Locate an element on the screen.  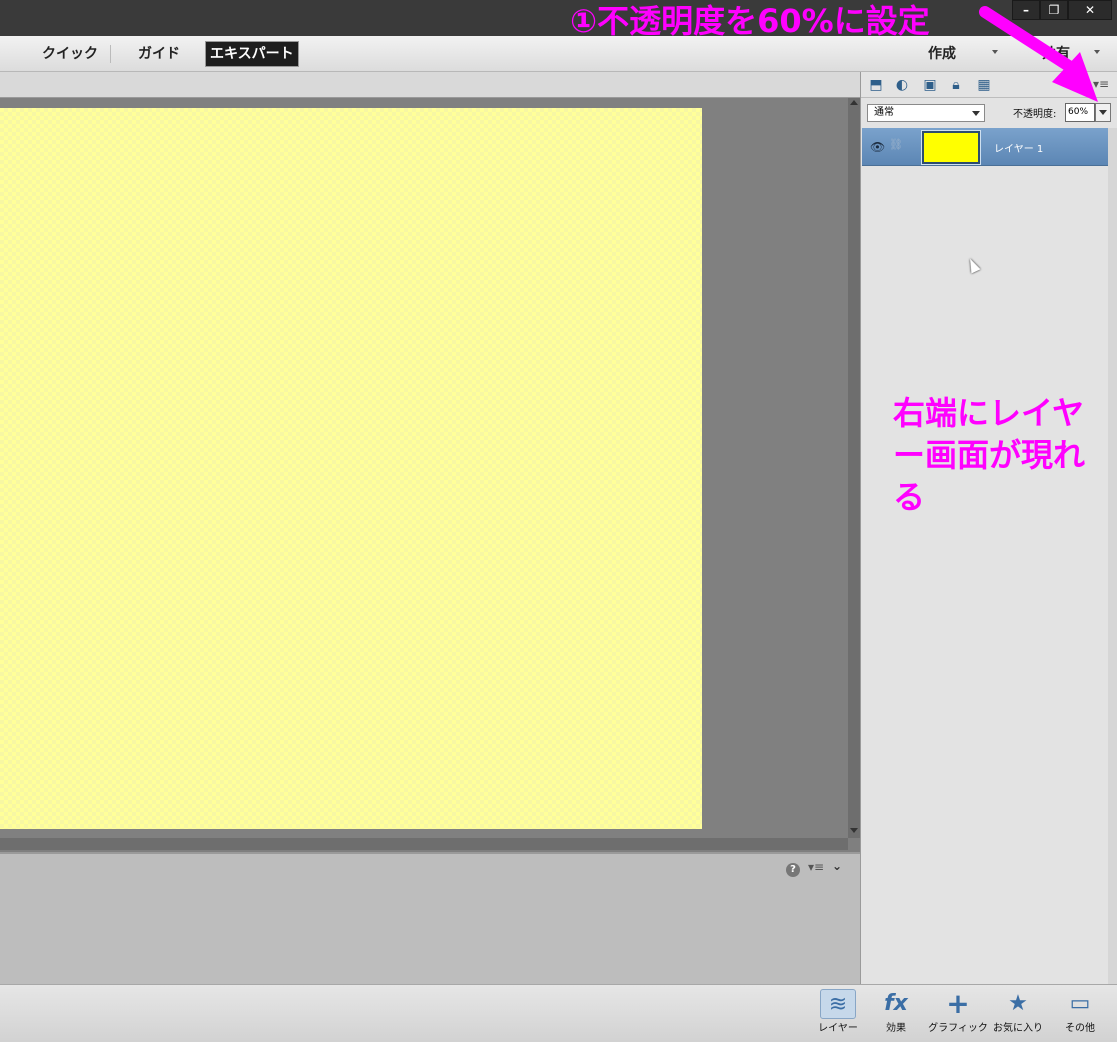
new-layer-icon: ⬒ is located at coordinates (876, 85).